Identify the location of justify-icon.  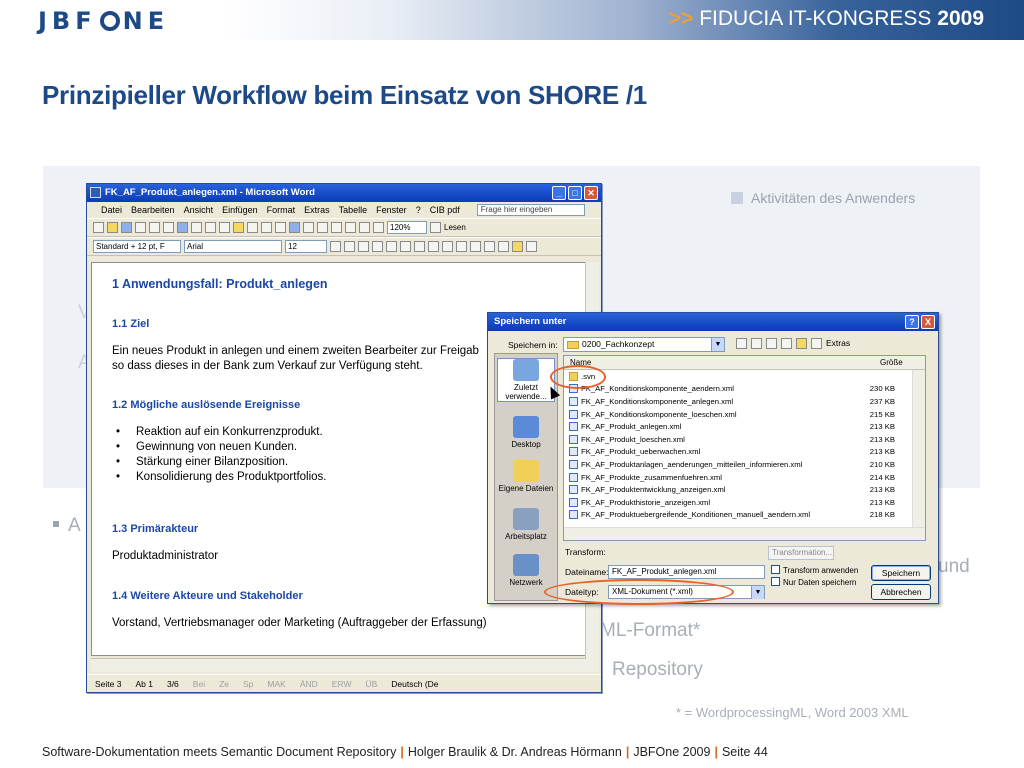
(419, 246).